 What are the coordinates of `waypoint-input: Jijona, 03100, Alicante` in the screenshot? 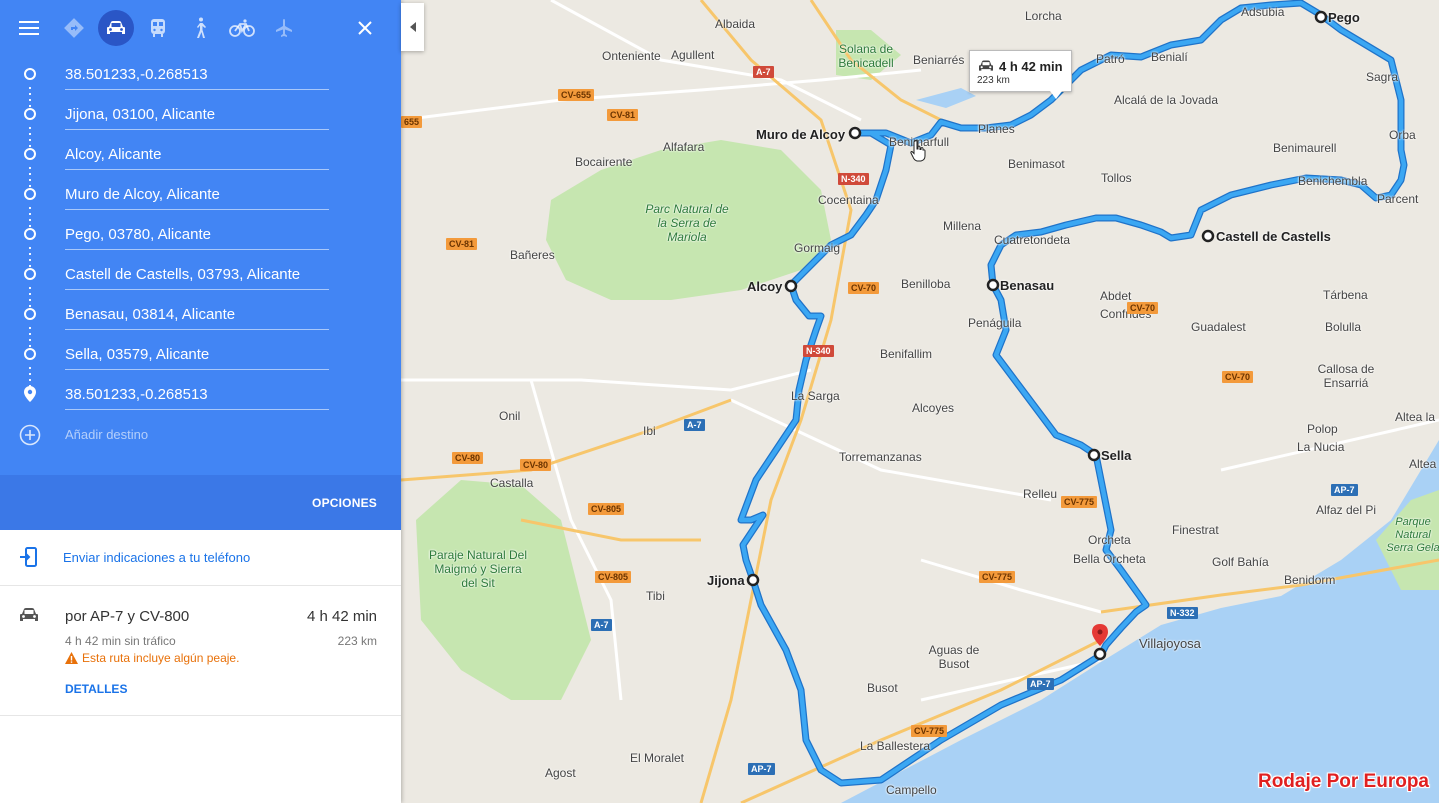 It's located at (197, 115).